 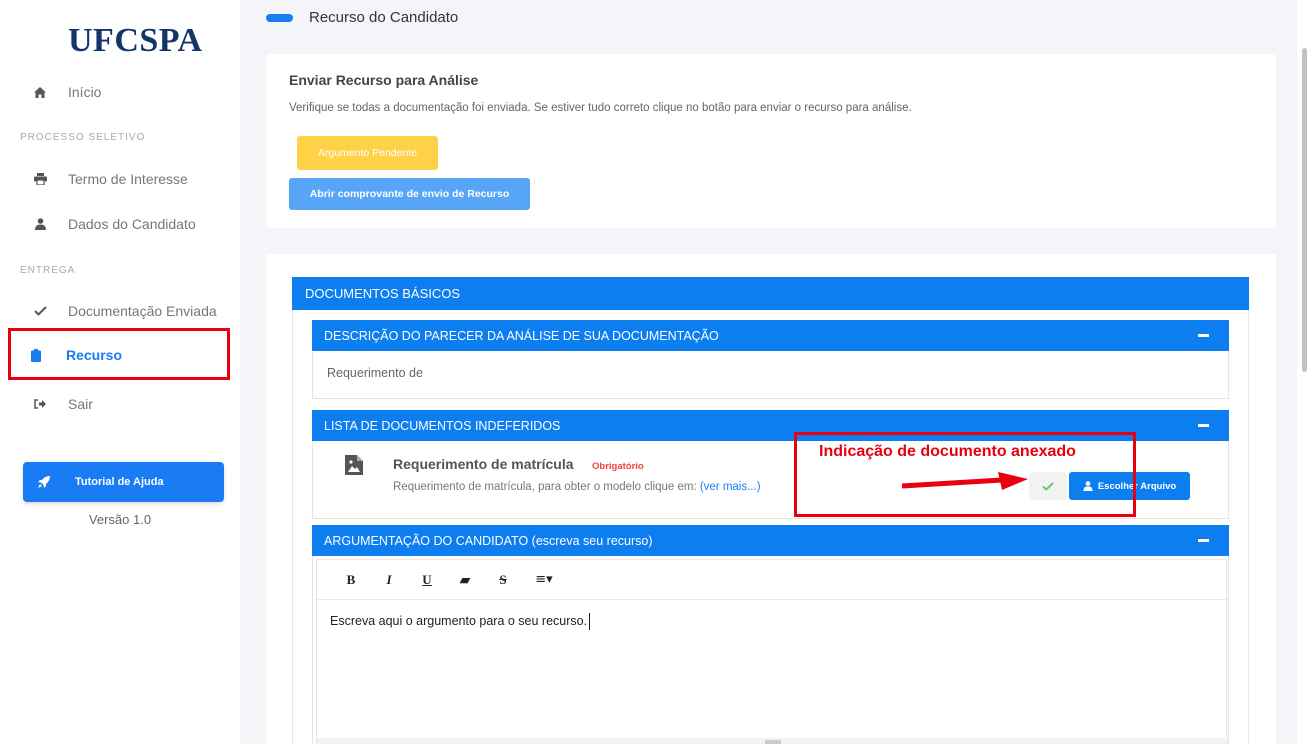 What do you see at coordinates (409, 194) in the screenshot?
I see `open-receipt-button: Abrir comprovante de envio de Recurso` at bounding box center [409, 194].